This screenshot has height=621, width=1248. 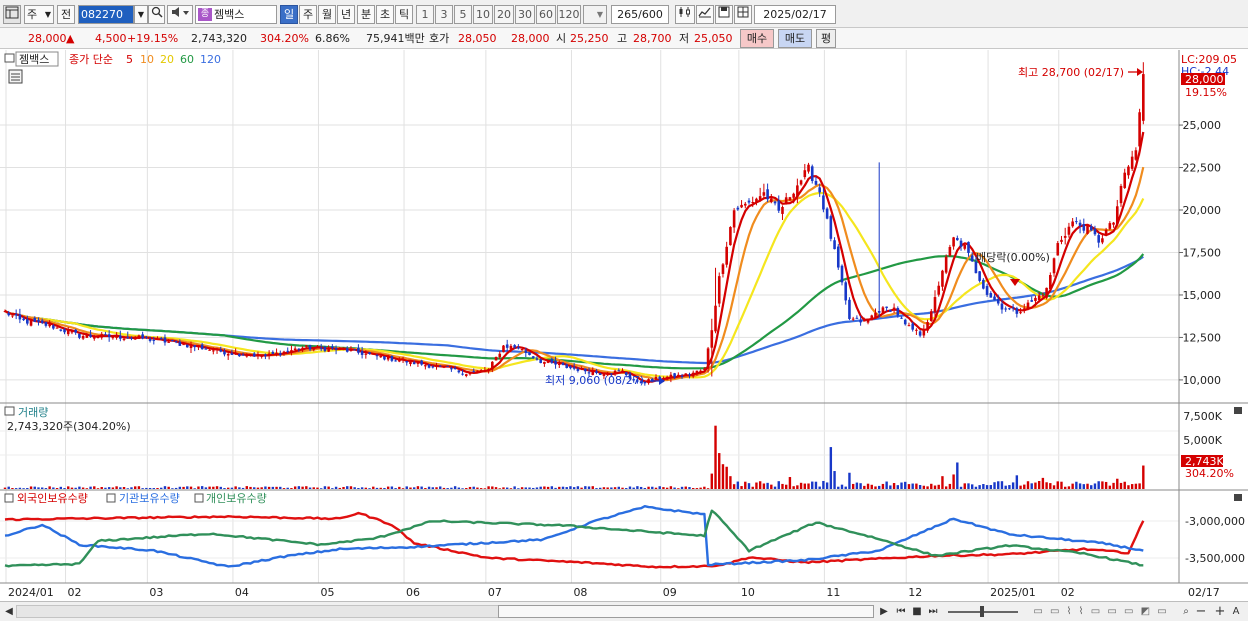 What do you see at coordinates (795, 14) in the screenshot?
I see `date-field: 2025/02/17` at bounding box center [795, 14].